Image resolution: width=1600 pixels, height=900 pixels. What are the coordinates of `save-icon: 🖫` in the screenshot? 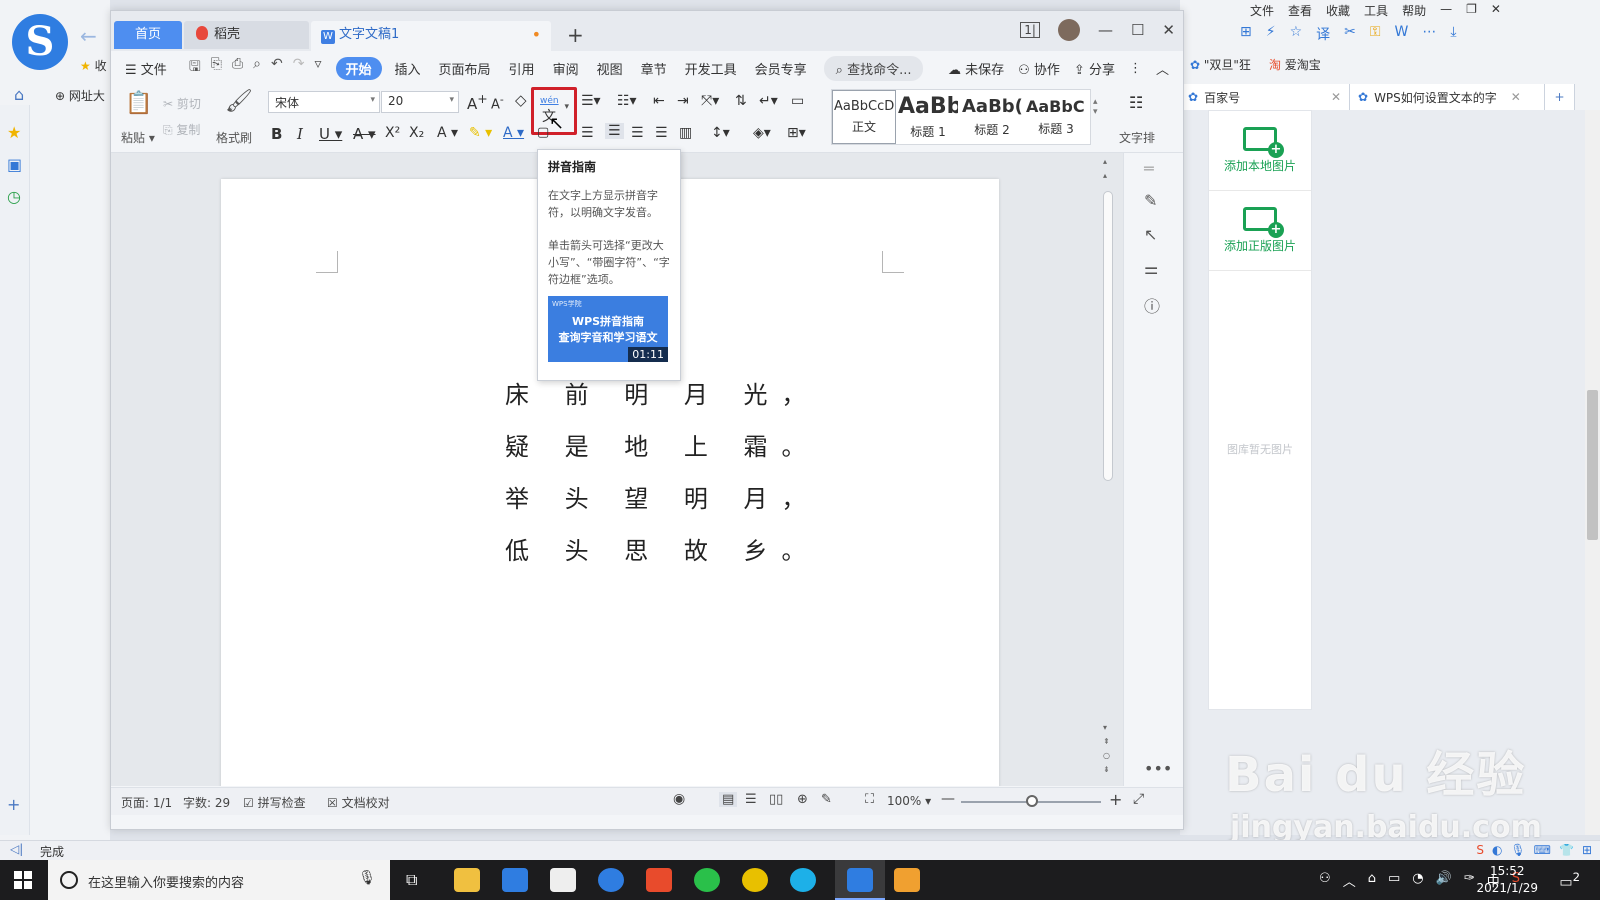 It's located at (195, 68).